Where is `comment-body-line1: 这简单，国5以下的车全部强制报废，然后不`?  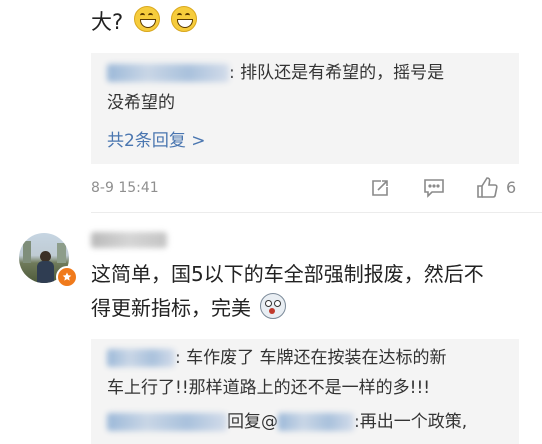
comment-body-line1: 这简单，国5以下的车全部强制报废，然后不 is located at coordinates (287, 274).